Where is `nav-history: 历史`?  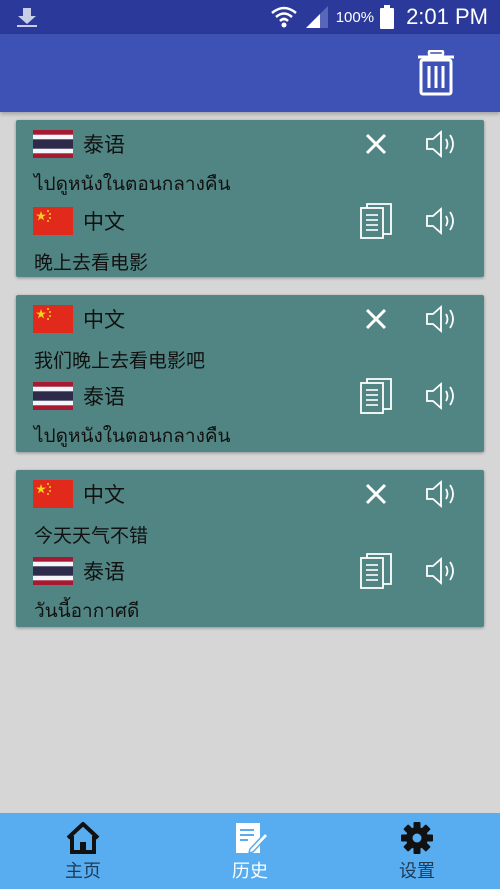 nav-history: 历史 is located at coordinates (250, 851).